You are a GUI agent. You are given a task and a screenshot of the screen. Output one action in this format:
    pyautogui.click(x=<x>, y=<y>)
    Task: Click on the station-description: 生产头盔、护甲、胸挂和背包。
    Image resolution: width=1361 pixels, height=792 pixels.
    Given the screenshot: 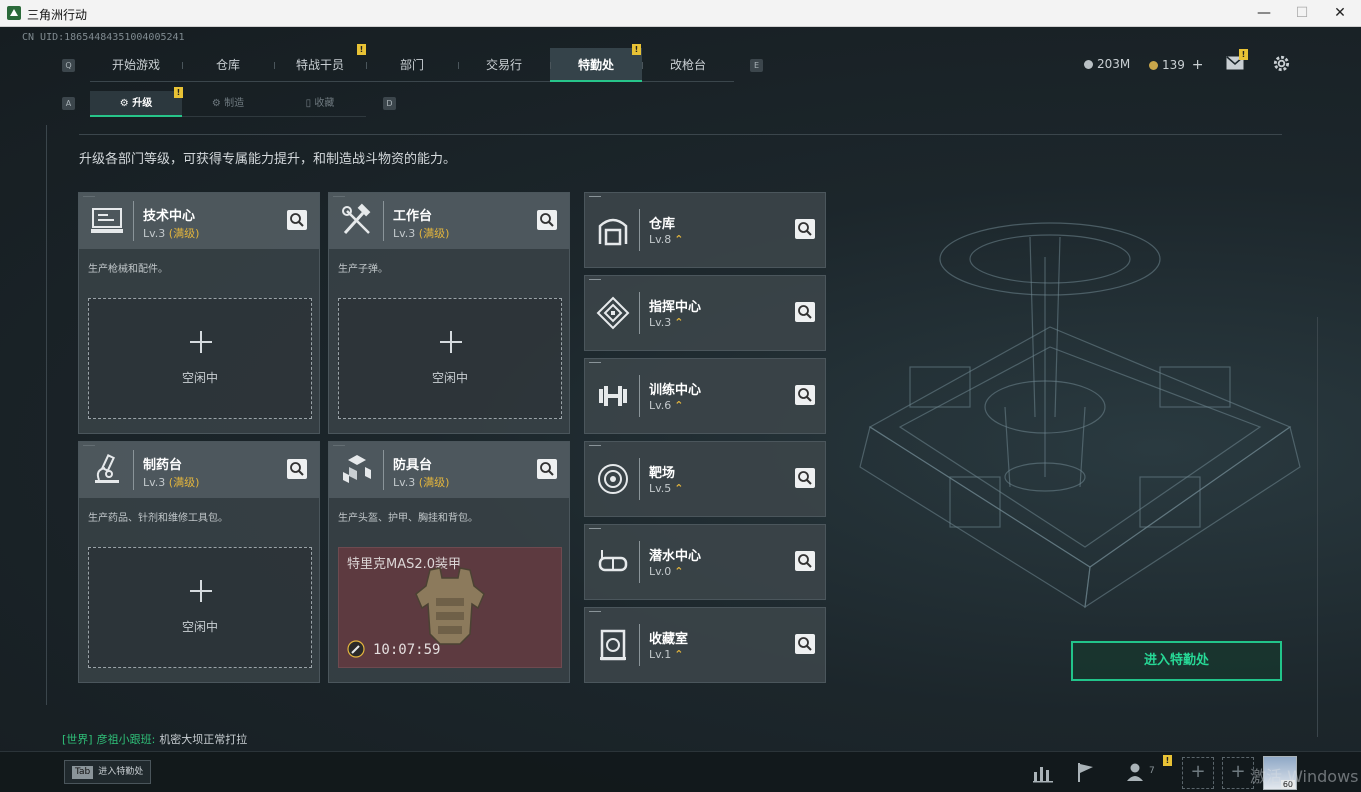 What is the action you would take?
    pyautogui.click(x=408, y=518)
    